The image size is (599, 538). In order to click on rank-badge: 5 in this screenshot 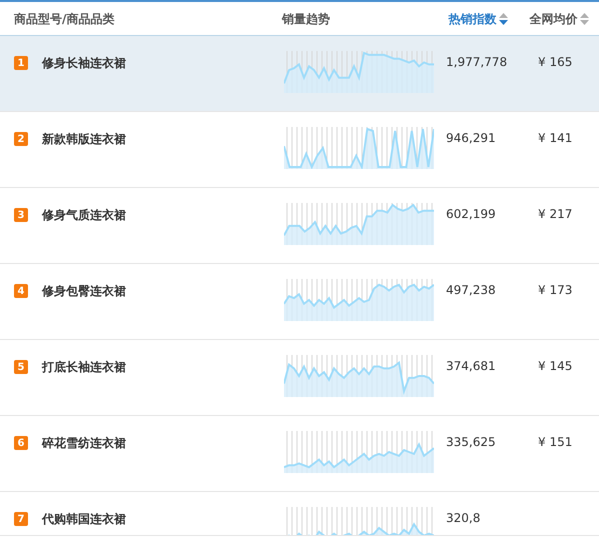, I will do `click(21, 367)`.